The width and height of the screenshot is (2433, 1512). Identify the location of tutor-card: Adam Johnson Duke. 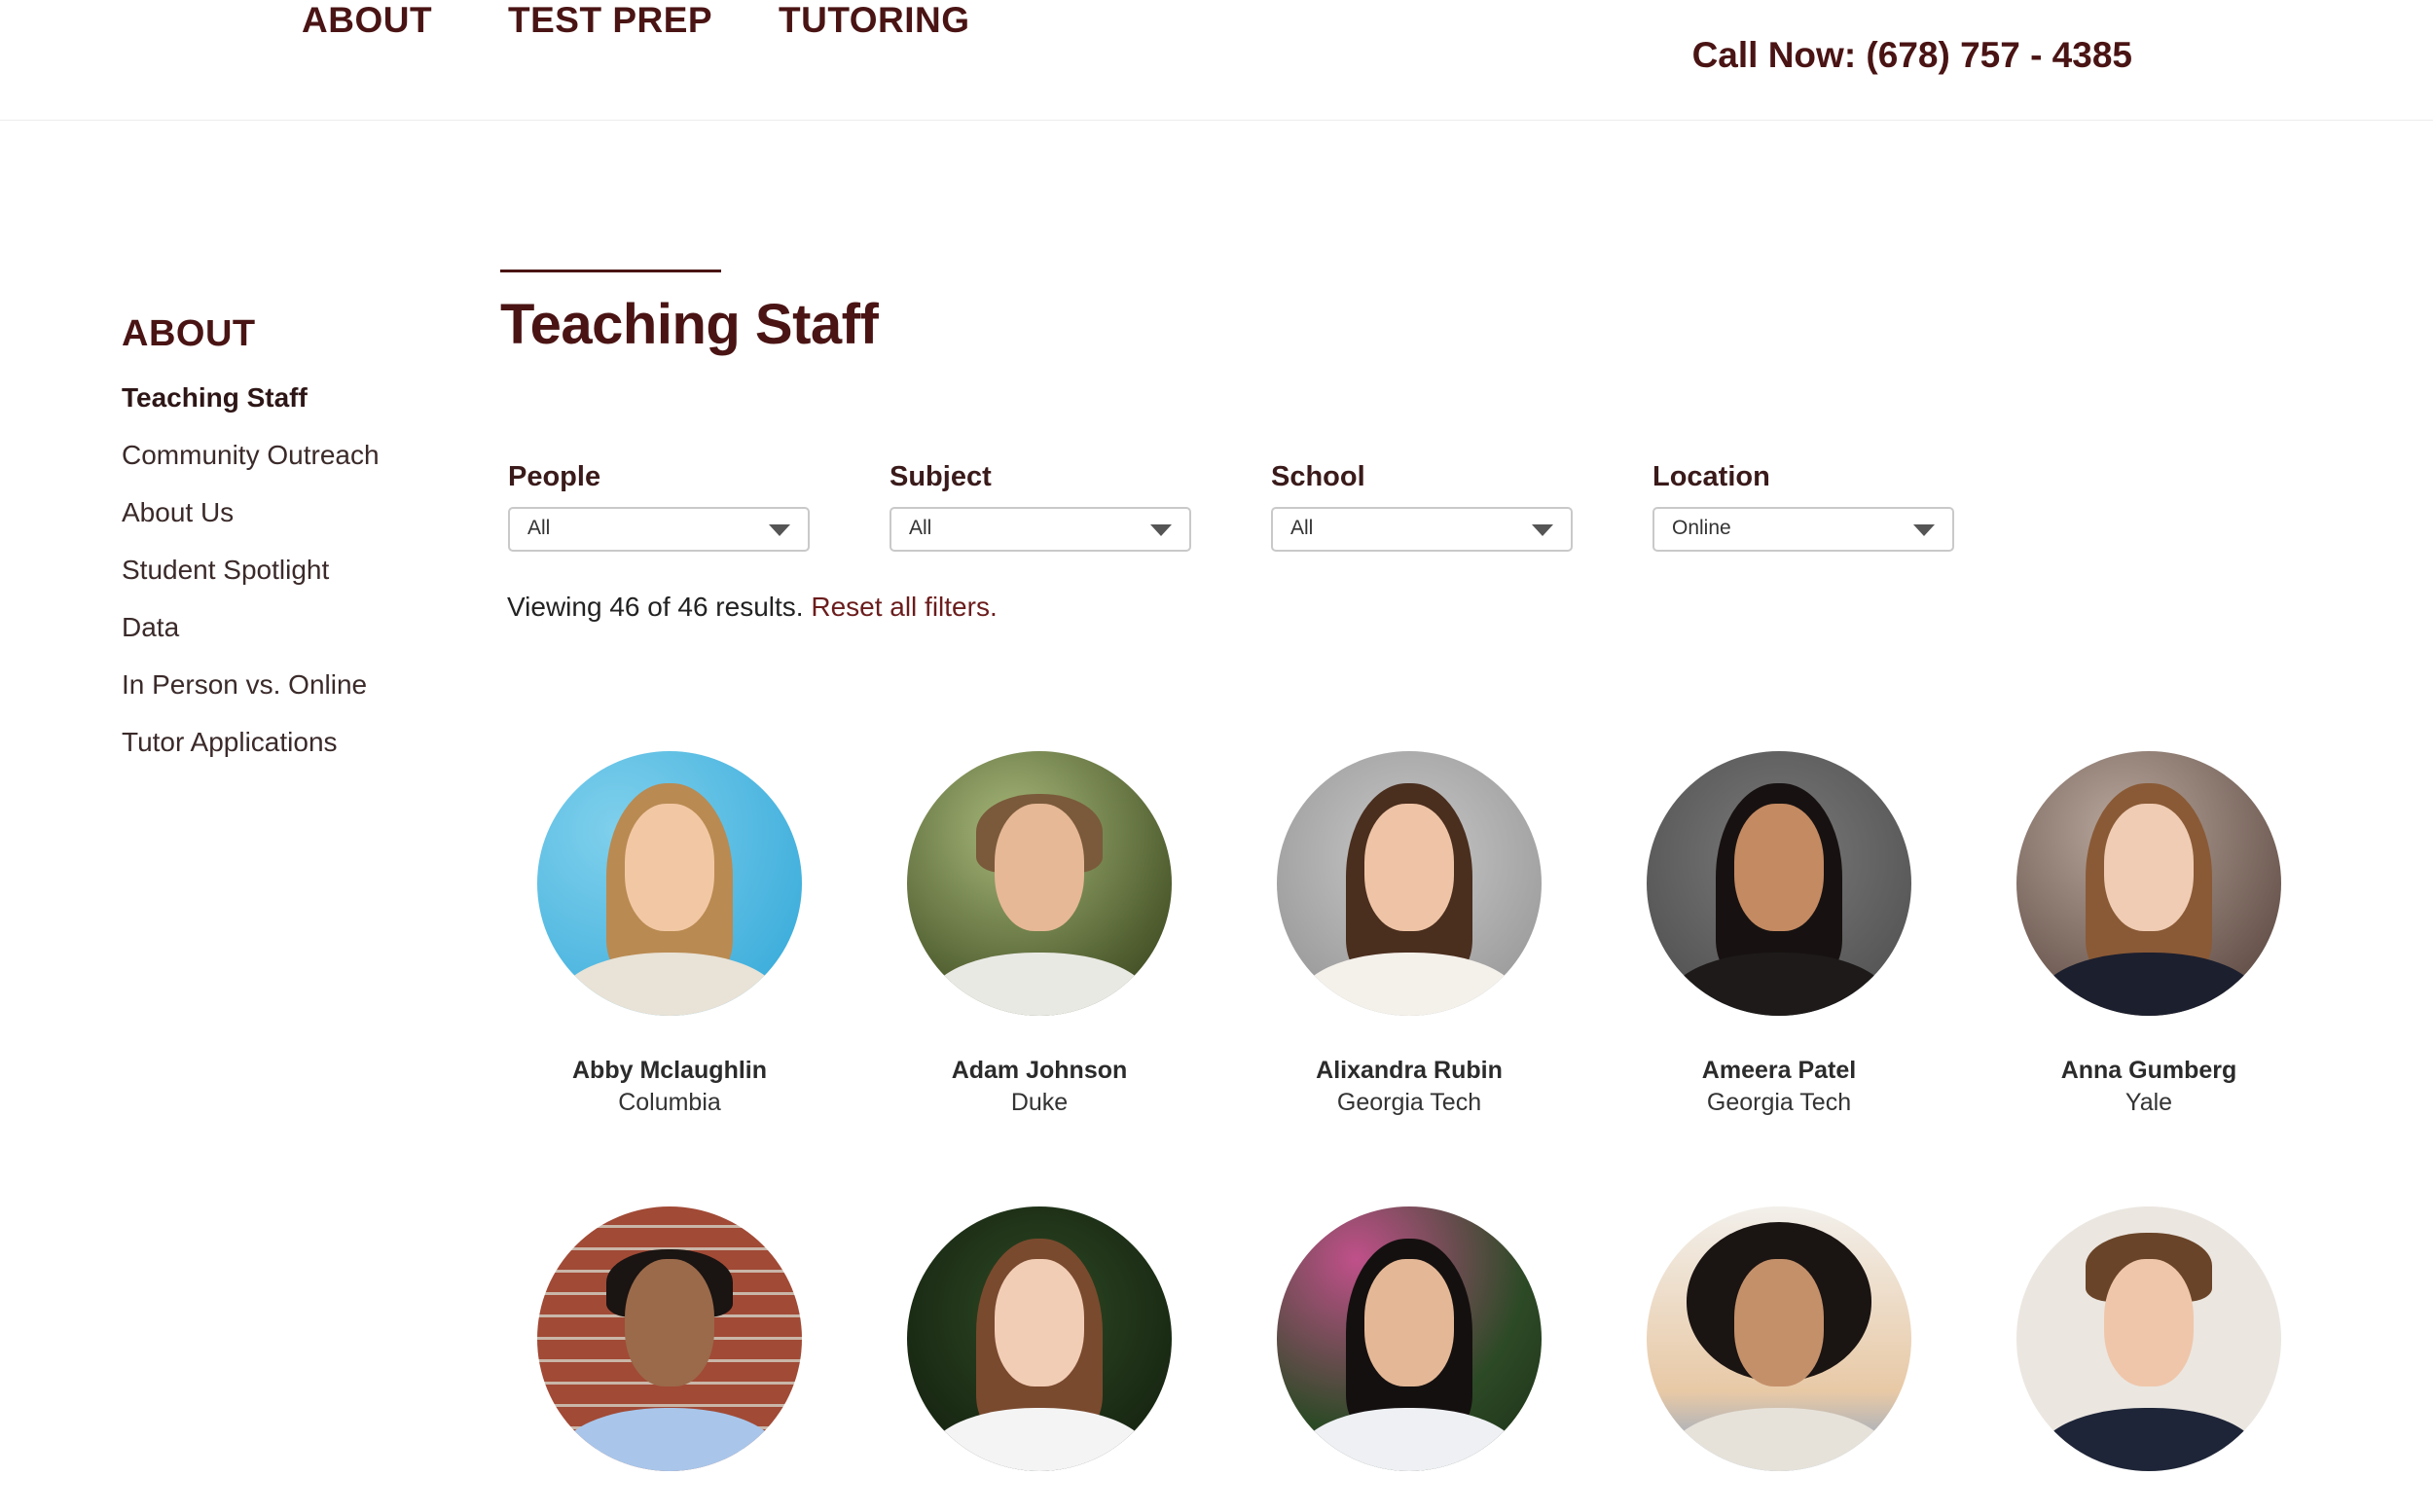
(1039, 934).